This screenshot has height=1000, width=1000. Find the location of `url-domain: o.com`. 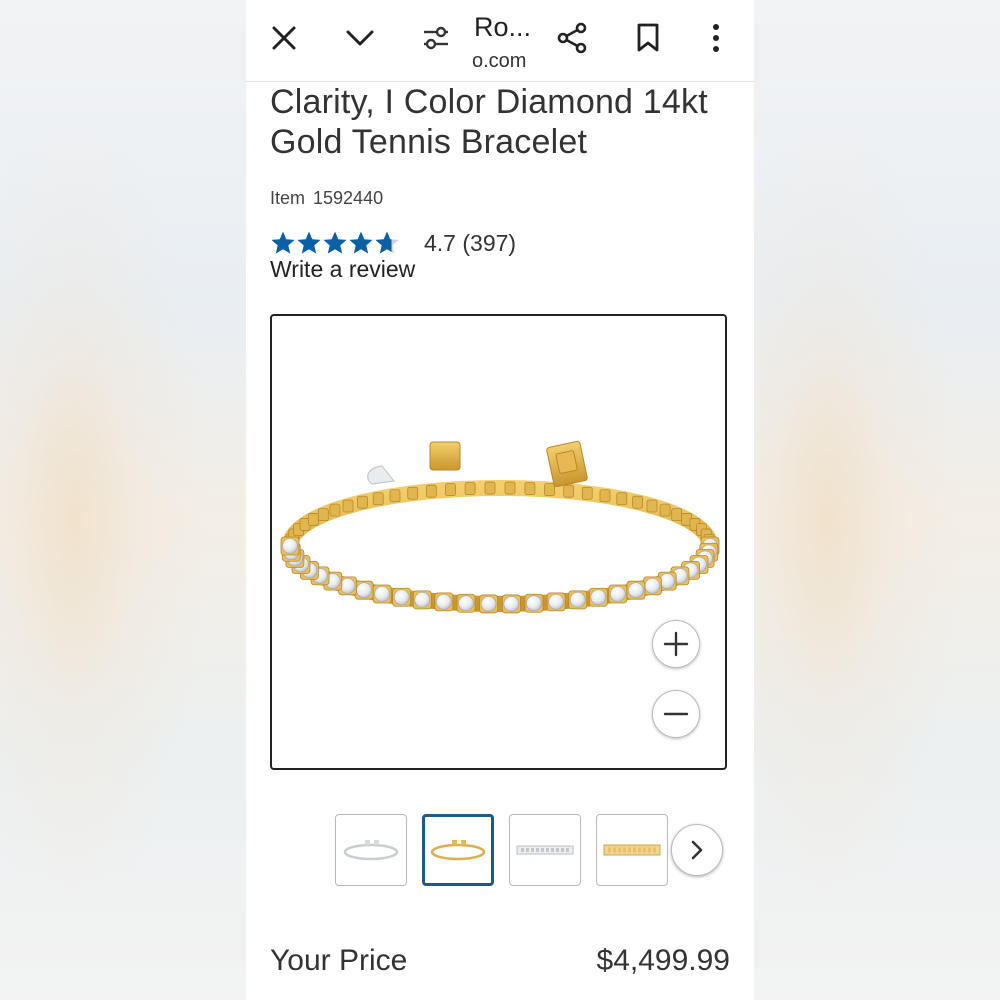

url-domain: o.com is located at coordinates (499, 61).